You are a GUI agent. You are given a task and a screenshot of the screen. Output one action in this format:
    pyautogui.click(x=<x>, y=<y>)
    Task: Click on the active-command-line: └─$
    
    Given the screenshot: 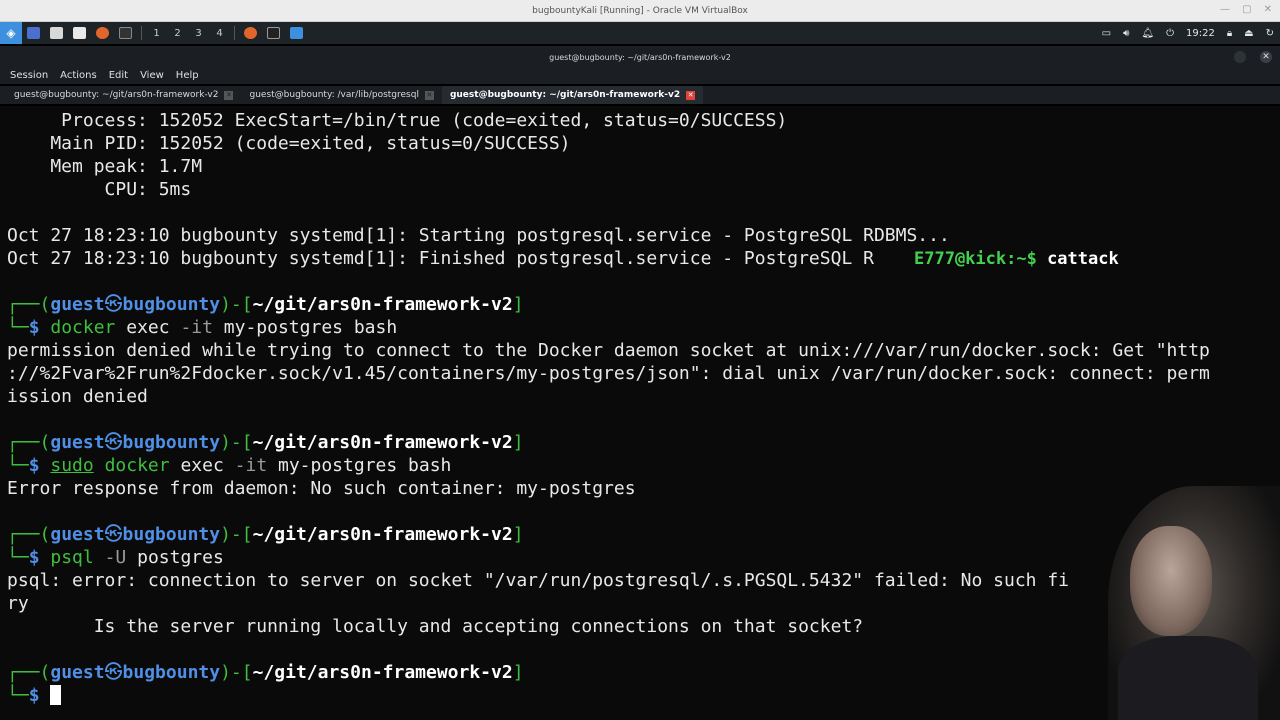 What is the action you would take?
    pyautogui.click(x=643, y=695)
    